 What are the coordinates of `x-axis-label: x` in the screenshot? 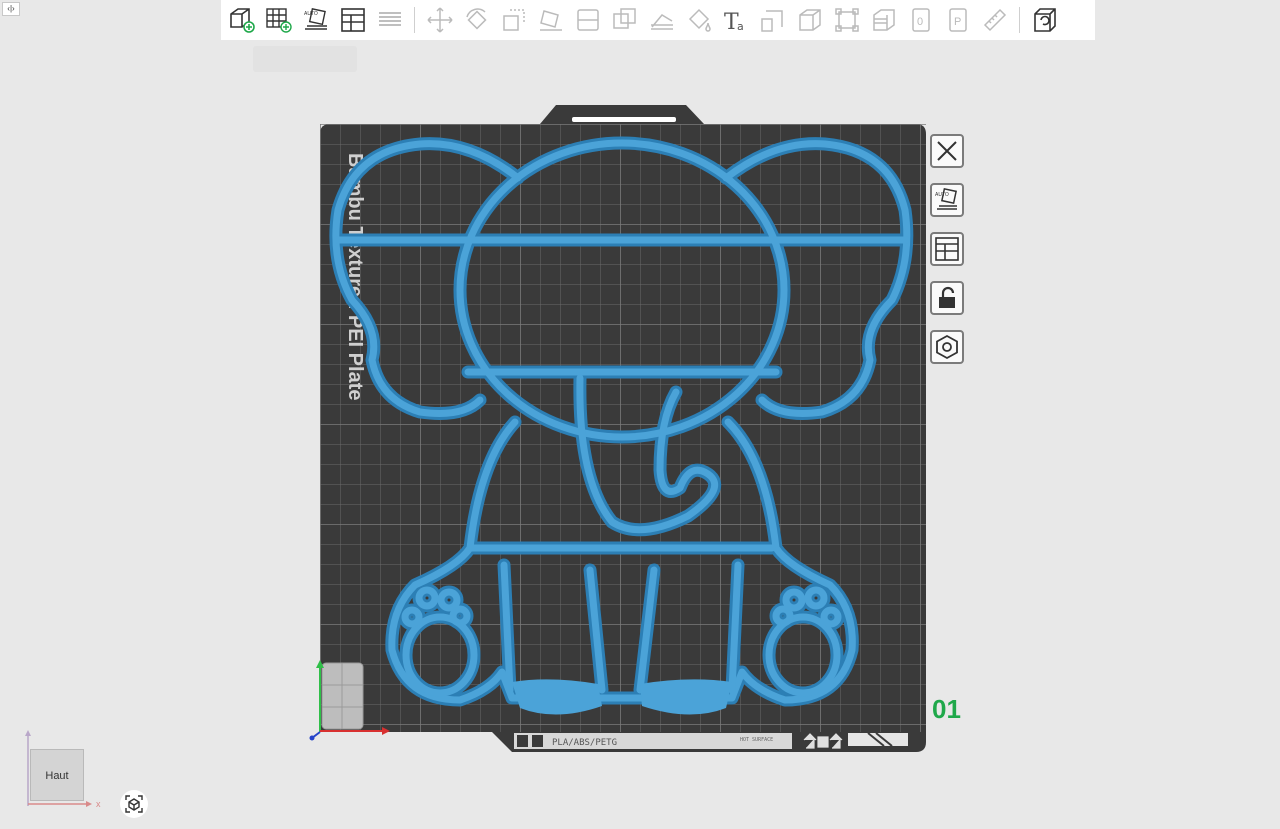 It's located at (98, 804).